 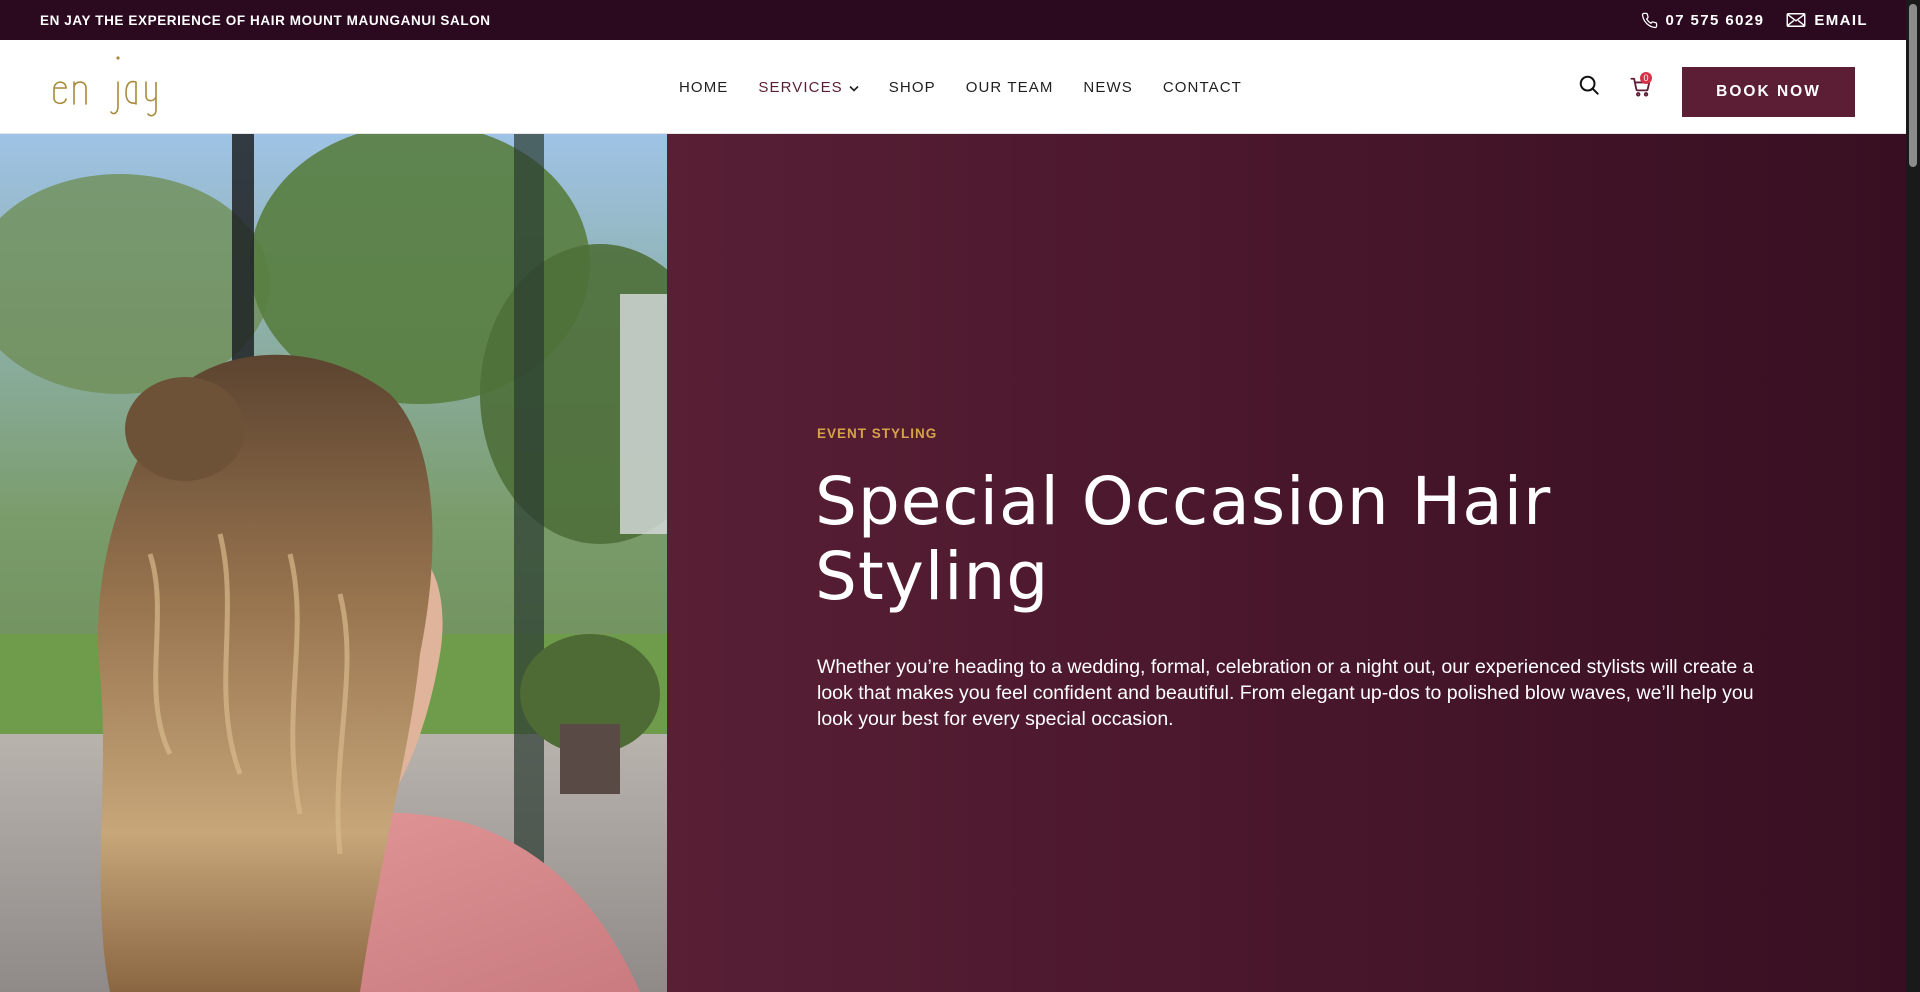 What do you see at coordinates (1913, 85) in the screenshot?
I see `scrollbar-thumb` at bounding box center [1913, 85].